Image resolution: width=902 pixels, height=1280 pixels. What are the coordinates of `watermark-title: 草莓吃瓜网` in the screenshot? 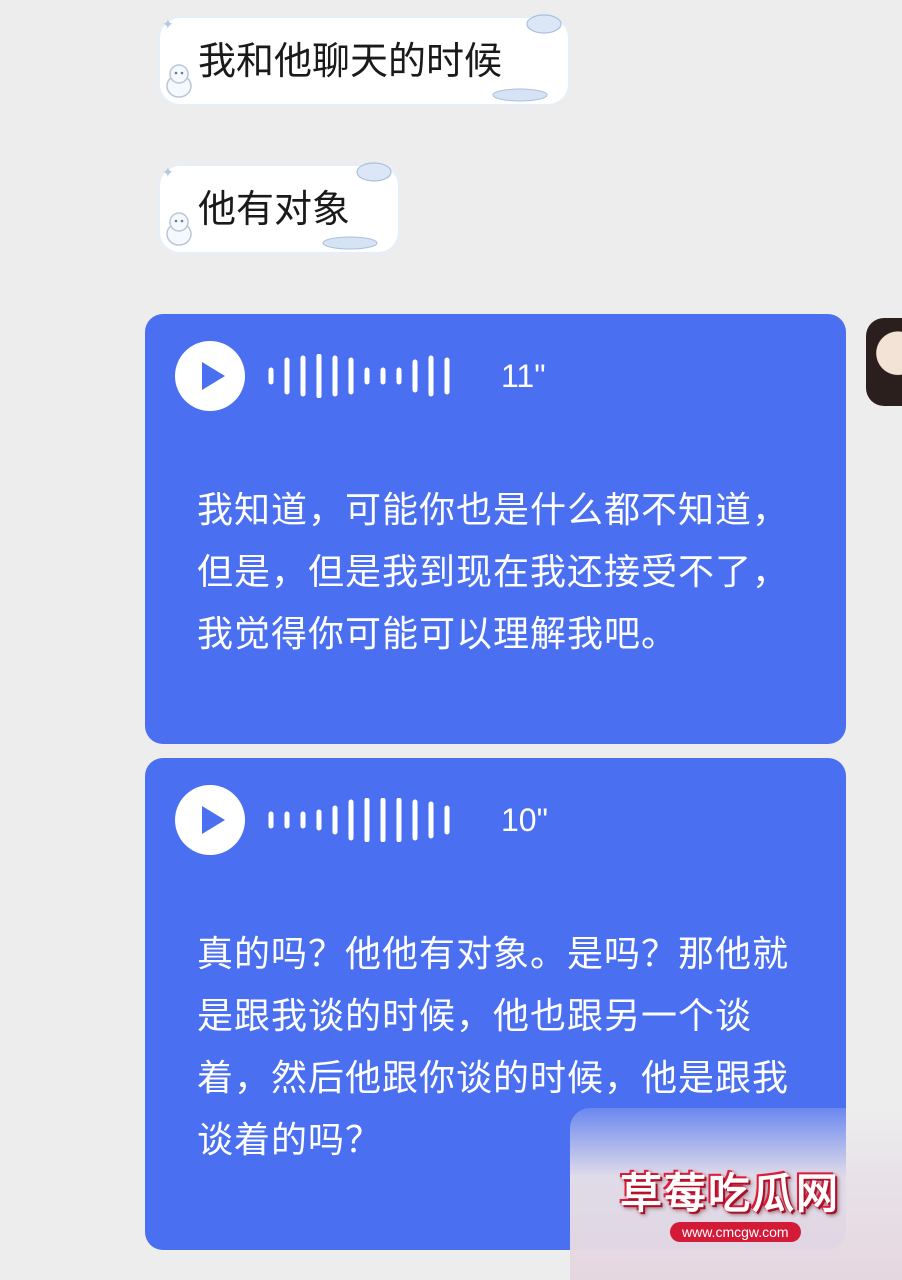 It's located at (730, 1193).